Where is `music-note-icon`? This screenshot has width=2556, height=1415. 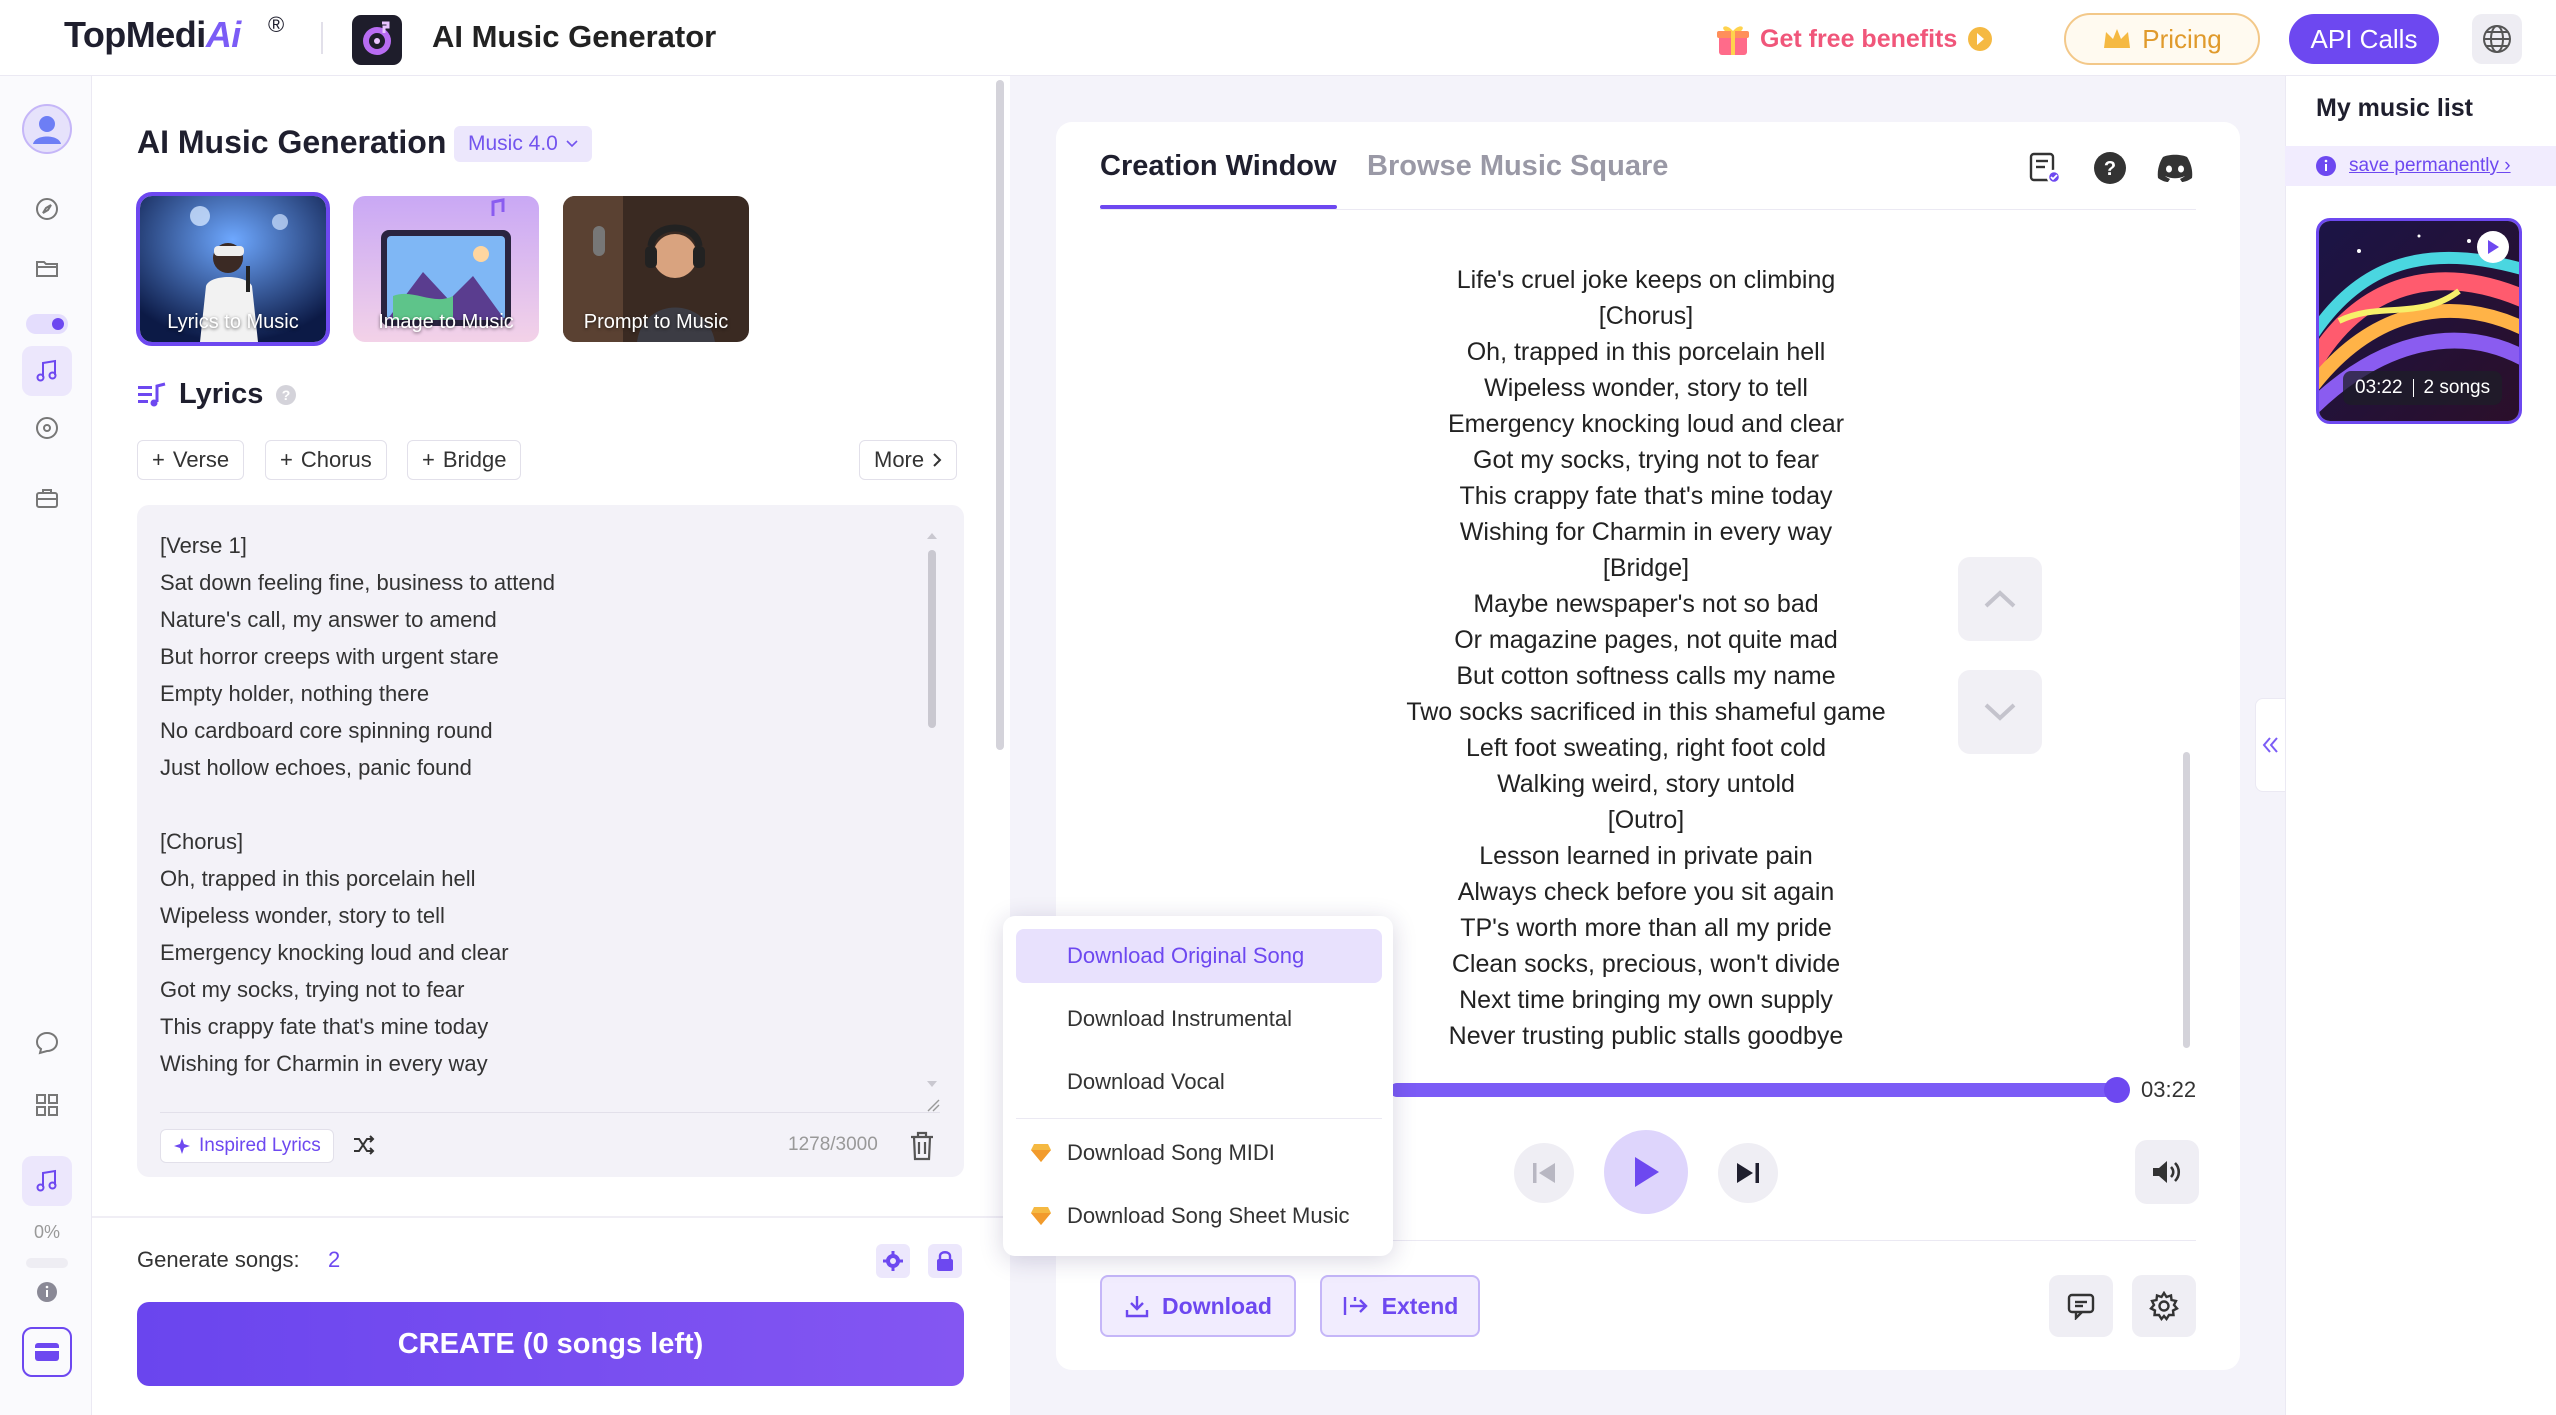
music-note-icon is located at coordinates (47, 371).